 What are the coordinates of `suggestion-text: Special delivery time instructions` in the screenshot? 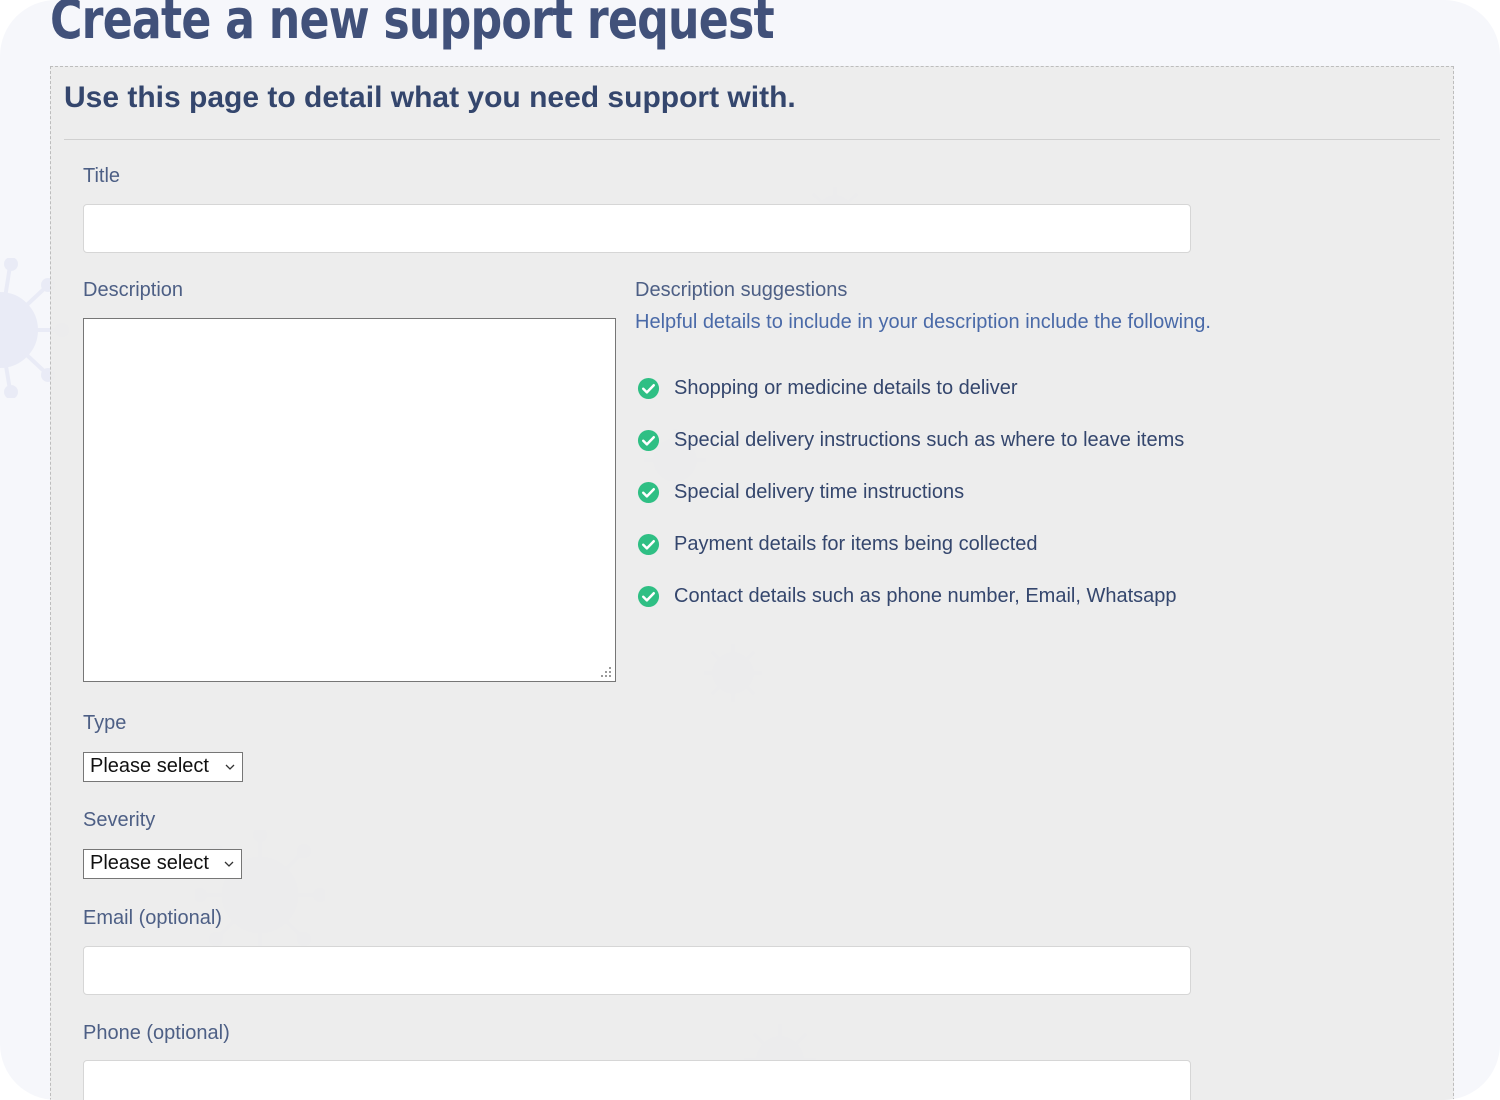 It's located at (819, 492).